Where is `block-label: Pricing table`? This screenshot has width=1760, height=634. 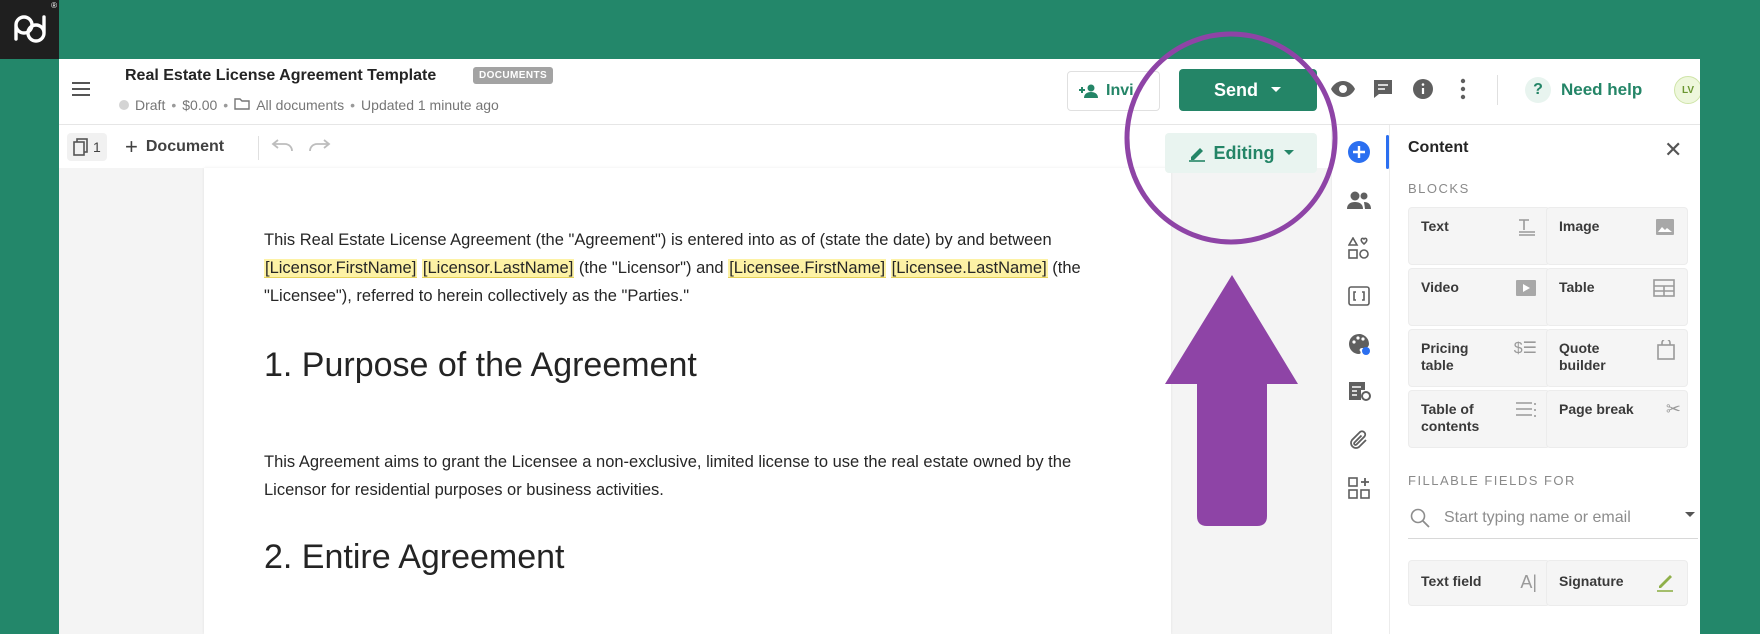 block-label: Pricing table is located at coordinates (1445, 356).